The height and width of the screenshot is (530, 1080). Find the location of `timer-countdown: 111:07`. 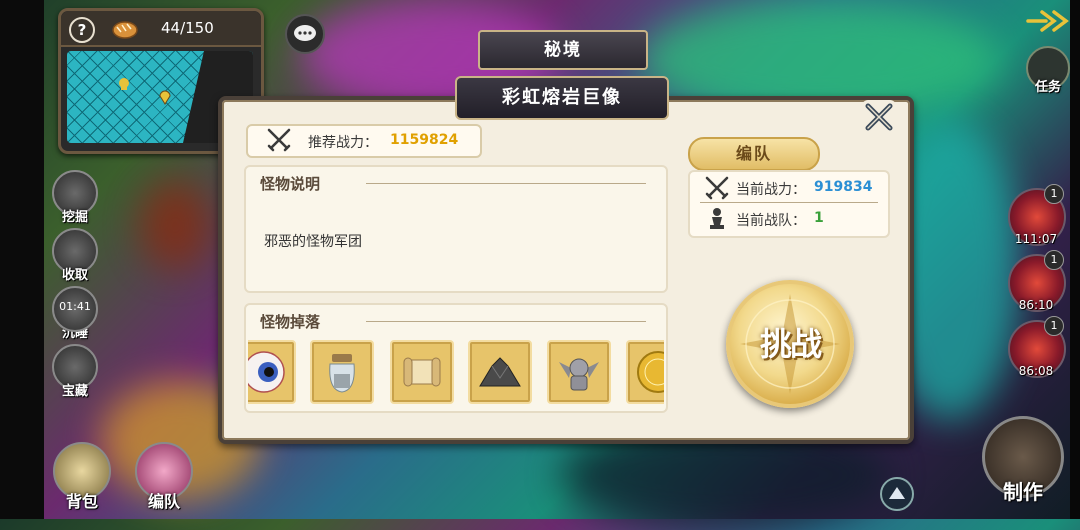

timer-countdown: 111:07 is located at coordinates (1036, 239).